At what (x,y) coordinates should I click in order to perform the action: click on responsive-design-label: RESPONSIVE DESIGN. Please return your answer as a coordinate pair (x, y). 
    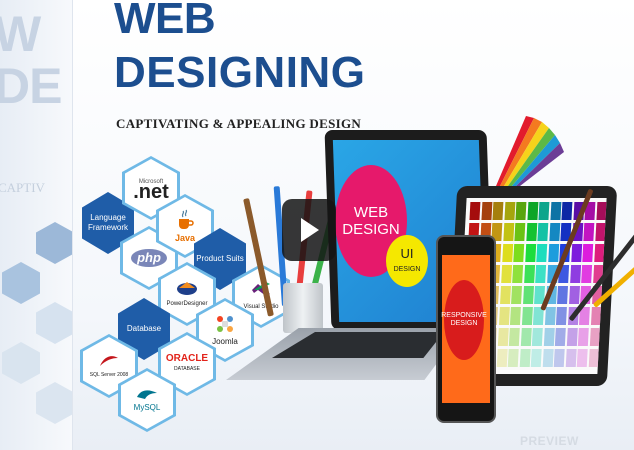
    Looking at the image, I should click on (464, 319).